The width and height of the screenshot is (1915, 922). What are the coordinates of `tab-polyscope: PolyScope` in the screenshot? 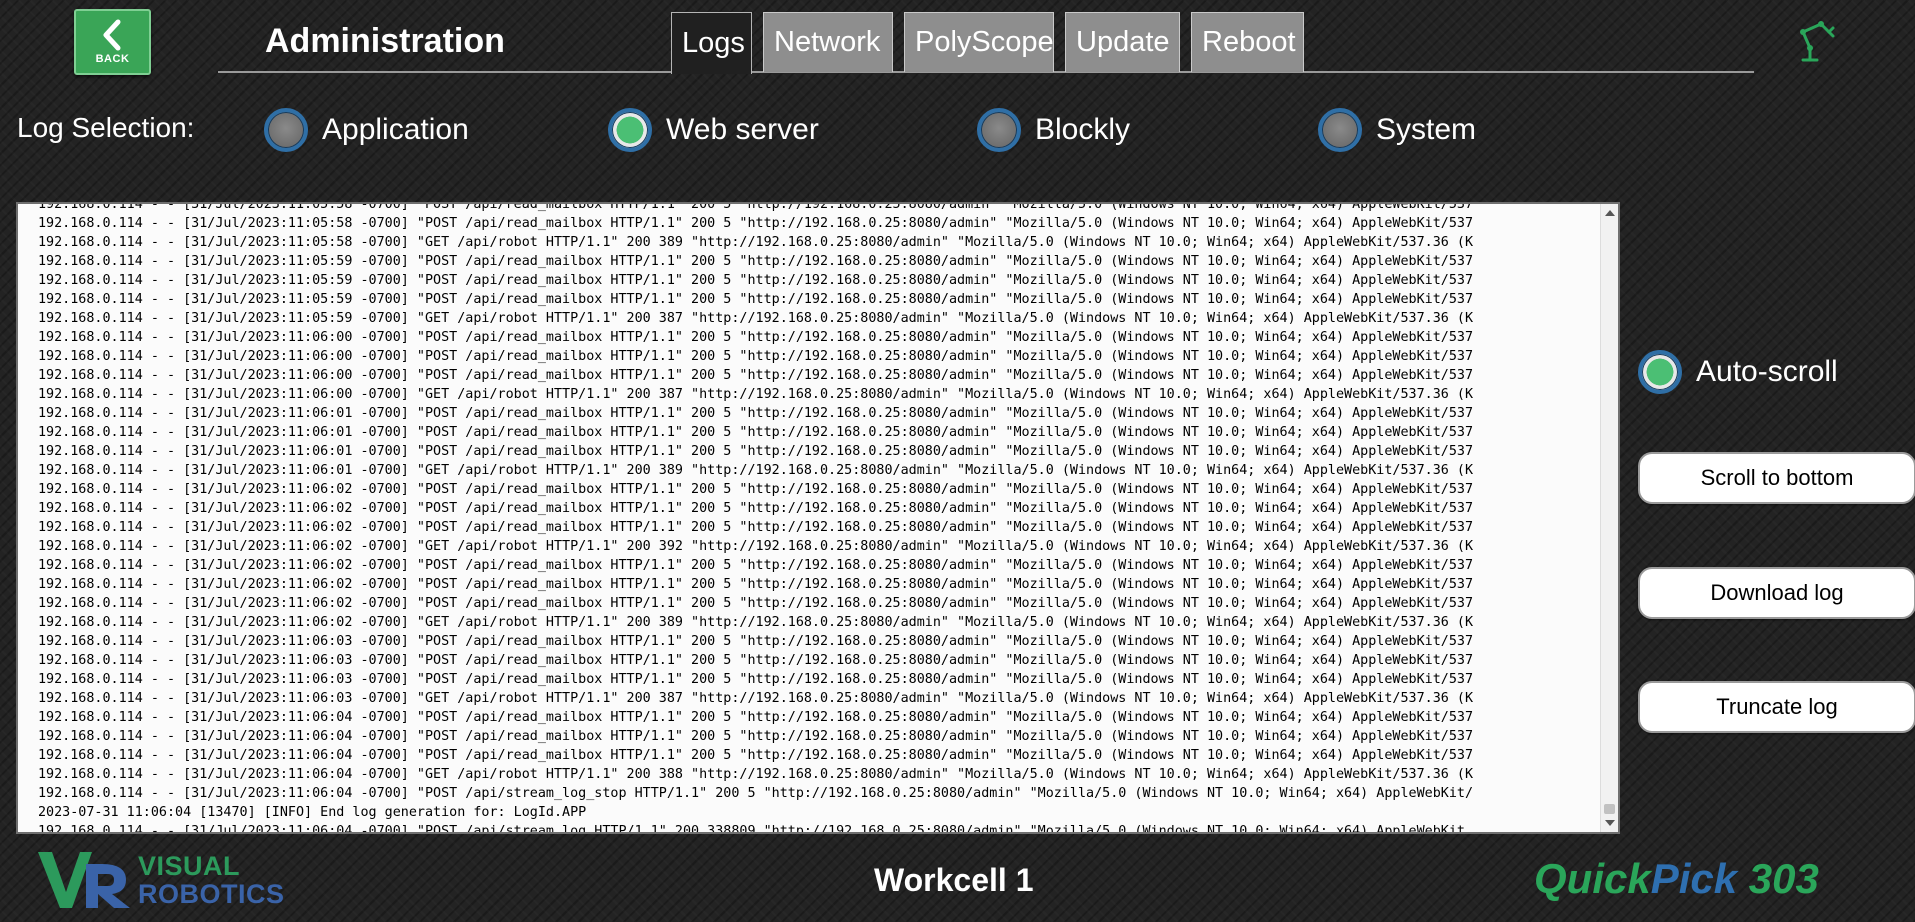 It's located at (979, 42).